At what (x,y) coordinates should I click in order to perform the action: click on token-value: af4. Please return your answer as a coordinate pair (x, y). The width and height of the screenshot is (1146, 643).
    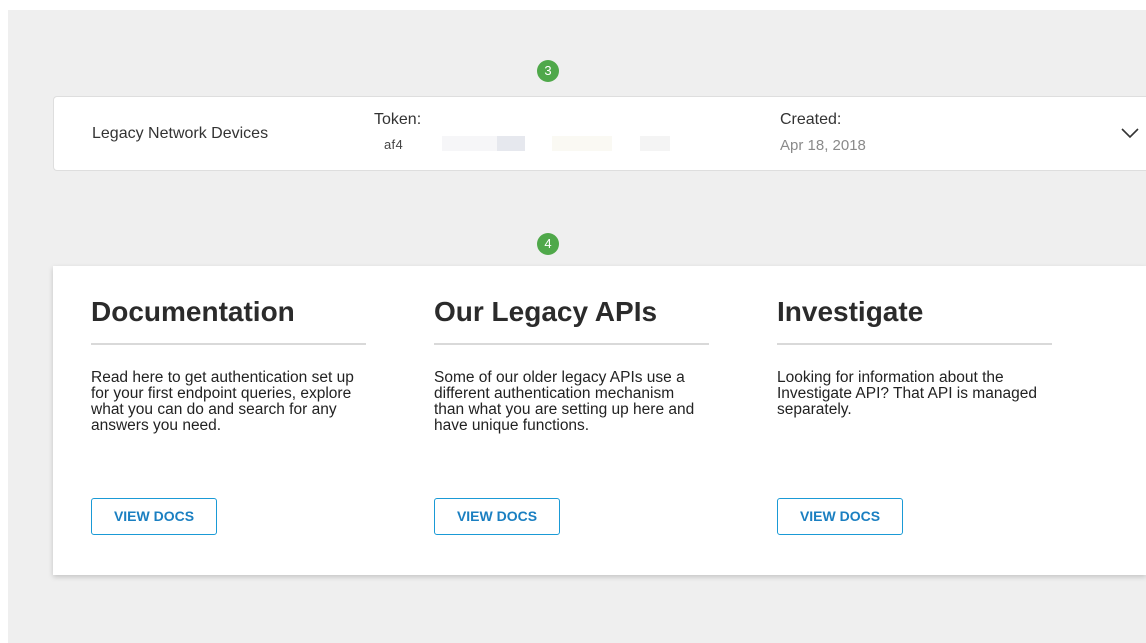
    Looking at the image, I should click on (393, 144).